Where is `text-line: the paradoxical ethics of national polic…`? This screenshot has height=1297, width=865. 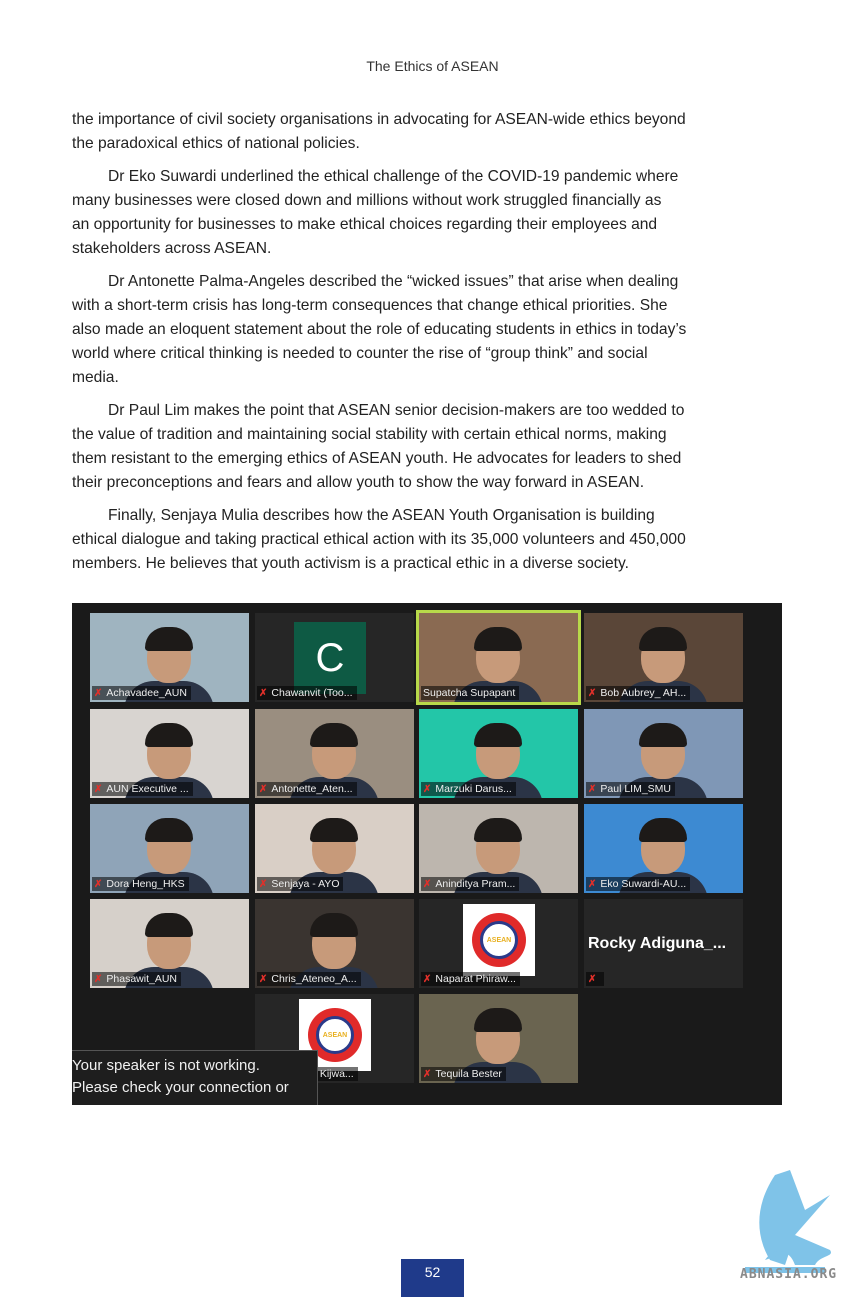
text-line: the paradoxical ethics of national polic… is located at coordinates (216, 143).